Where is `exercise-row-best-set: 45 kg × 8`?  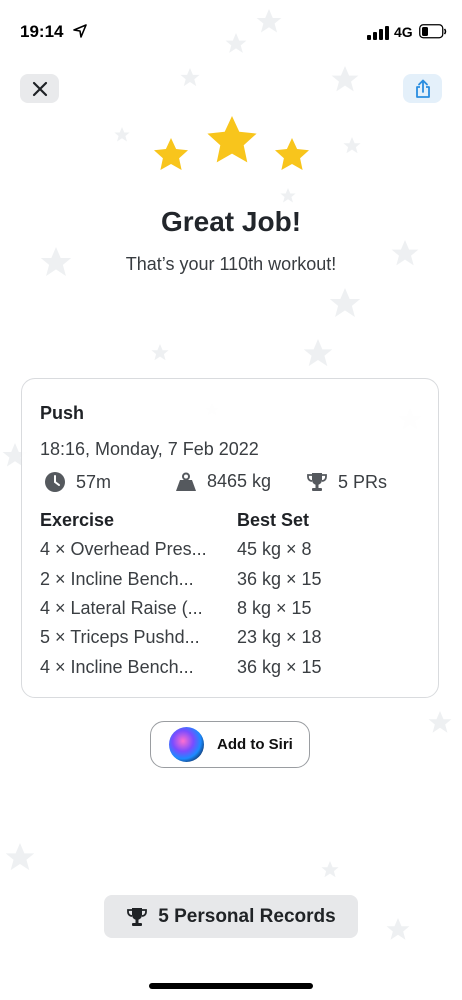 exercise-row-best-set: 45 kg × 8 is located at coordinates (274, 549).